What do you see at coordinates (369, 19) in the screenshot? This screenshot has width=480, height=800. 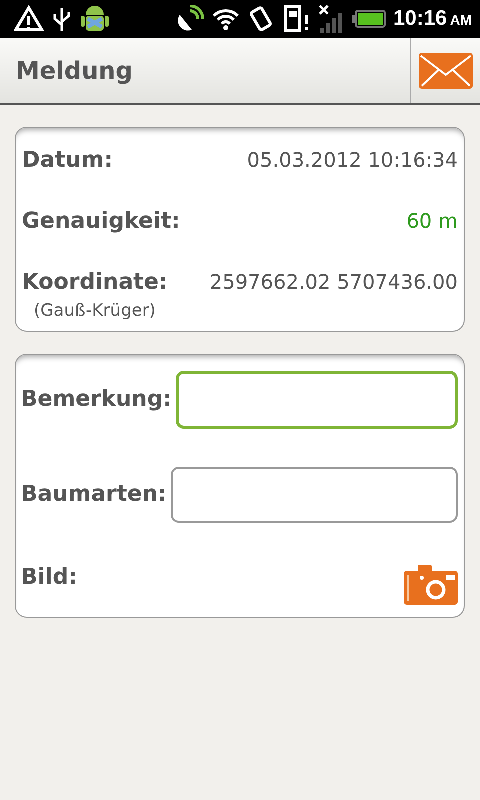 I see `battery-icon` at bounding box center [369, 19].